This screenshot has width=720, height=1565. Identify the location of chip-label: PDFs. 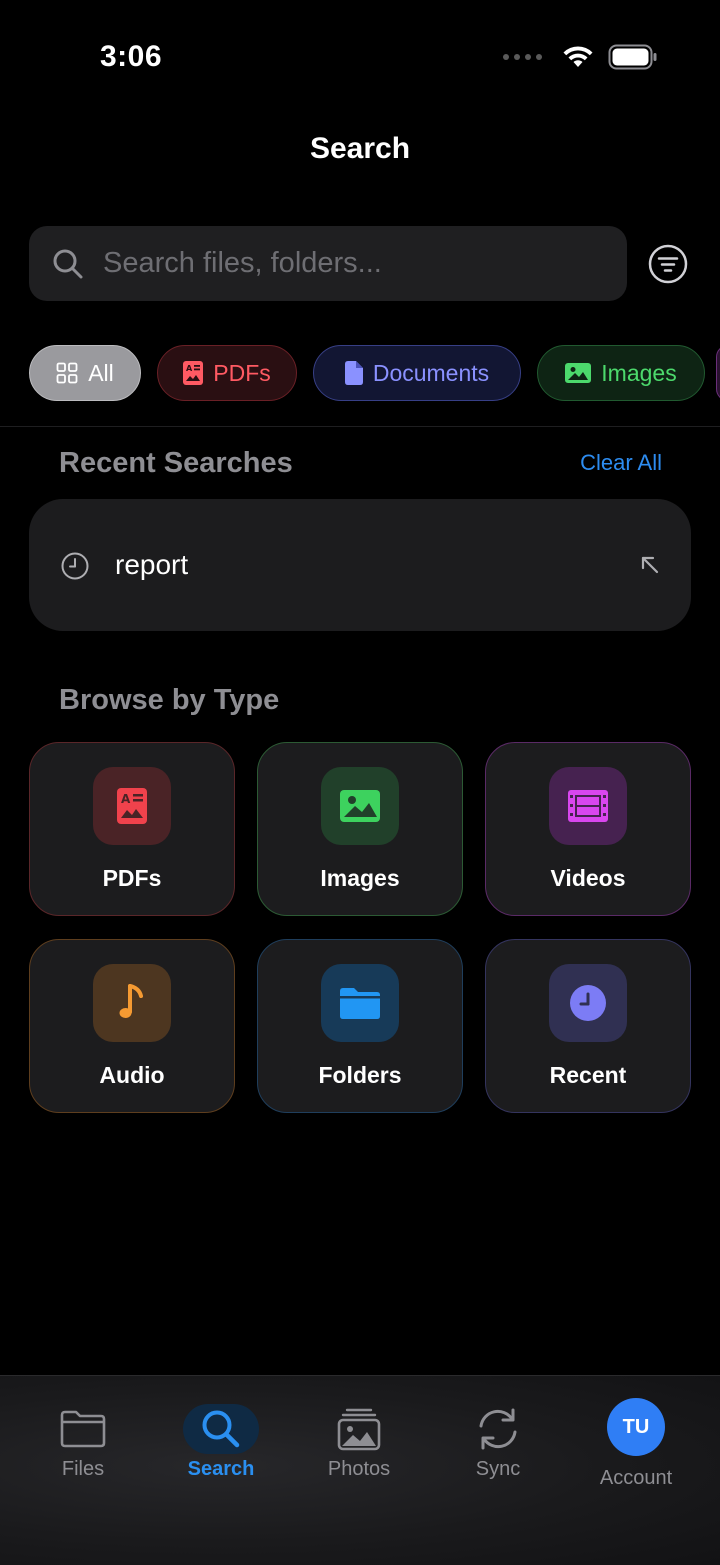
(242, 372).